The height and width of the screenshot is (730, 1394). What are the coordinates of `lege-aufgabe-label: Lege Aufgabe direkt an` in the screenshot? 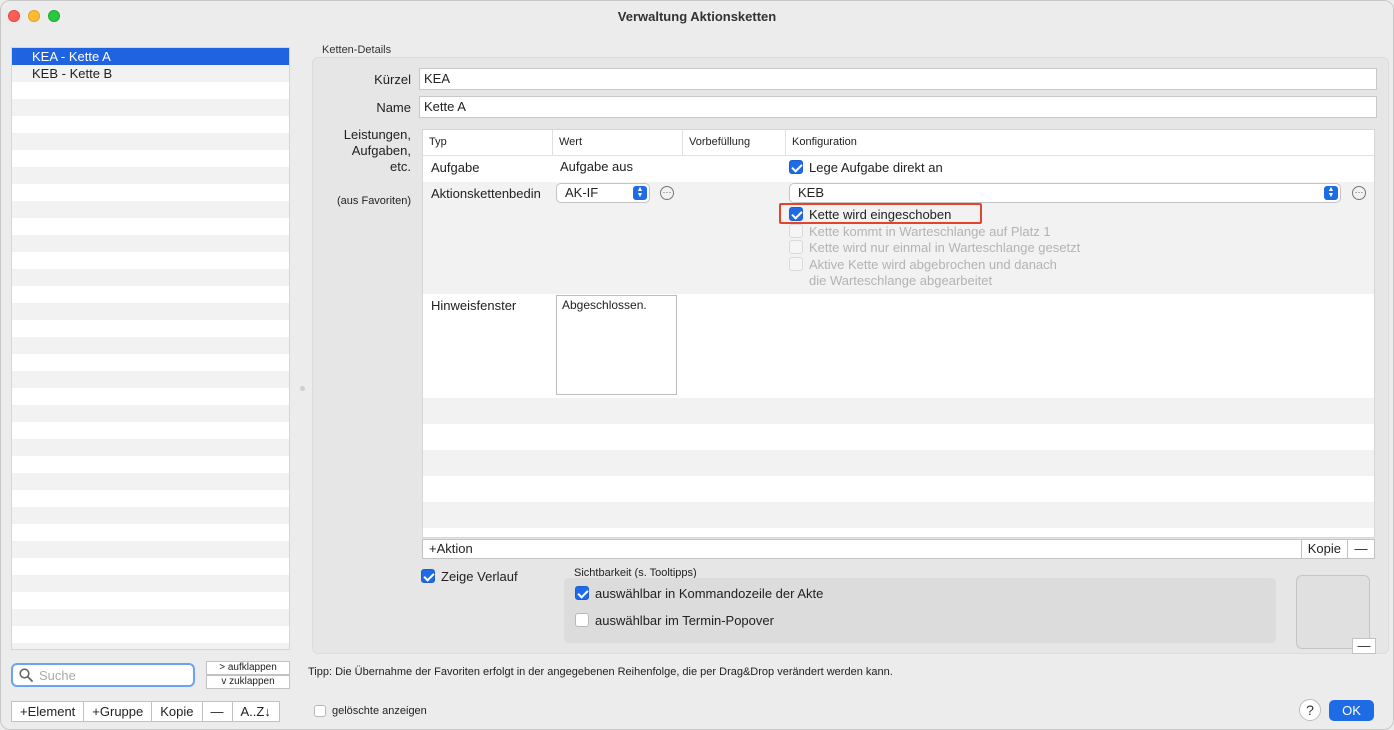 It's located at (876, 167).